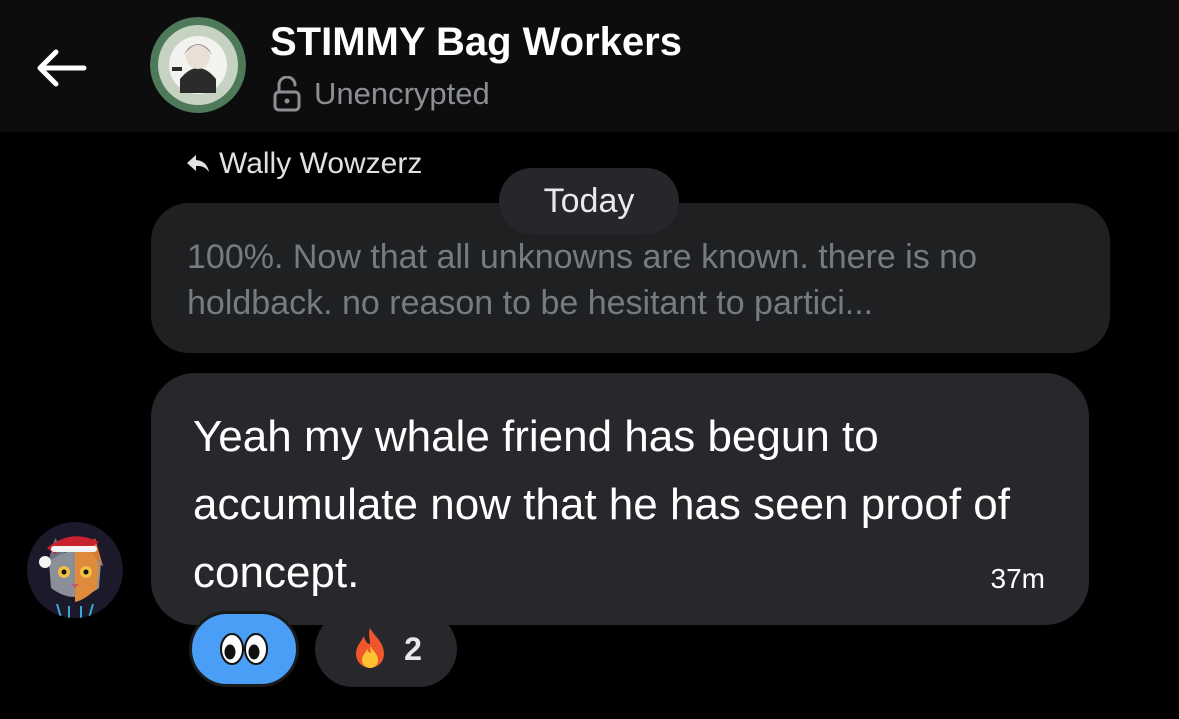  Describe the element at coordinates (287, 94) in the screenshot. I see `unlocked-padlock-icon` at that location.